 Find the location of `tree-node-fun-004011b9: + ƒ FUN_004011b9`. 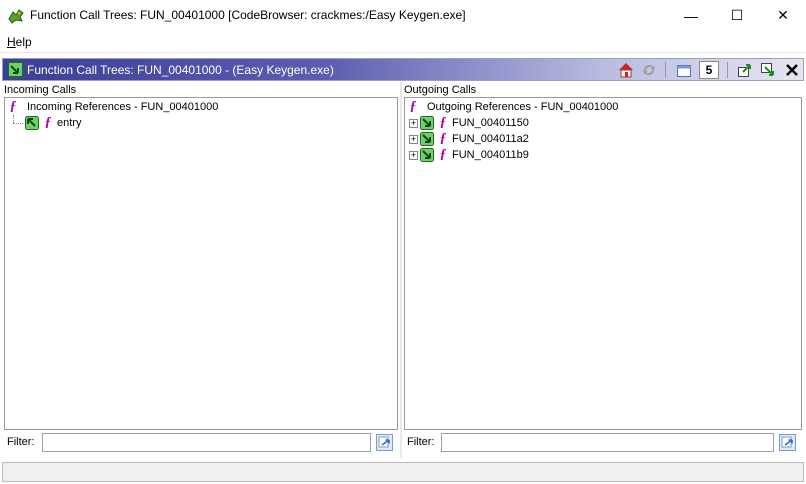

tree-node-fun-004011b9: + ƒ FUN_004011b9 is located at coordinates (469, 155).